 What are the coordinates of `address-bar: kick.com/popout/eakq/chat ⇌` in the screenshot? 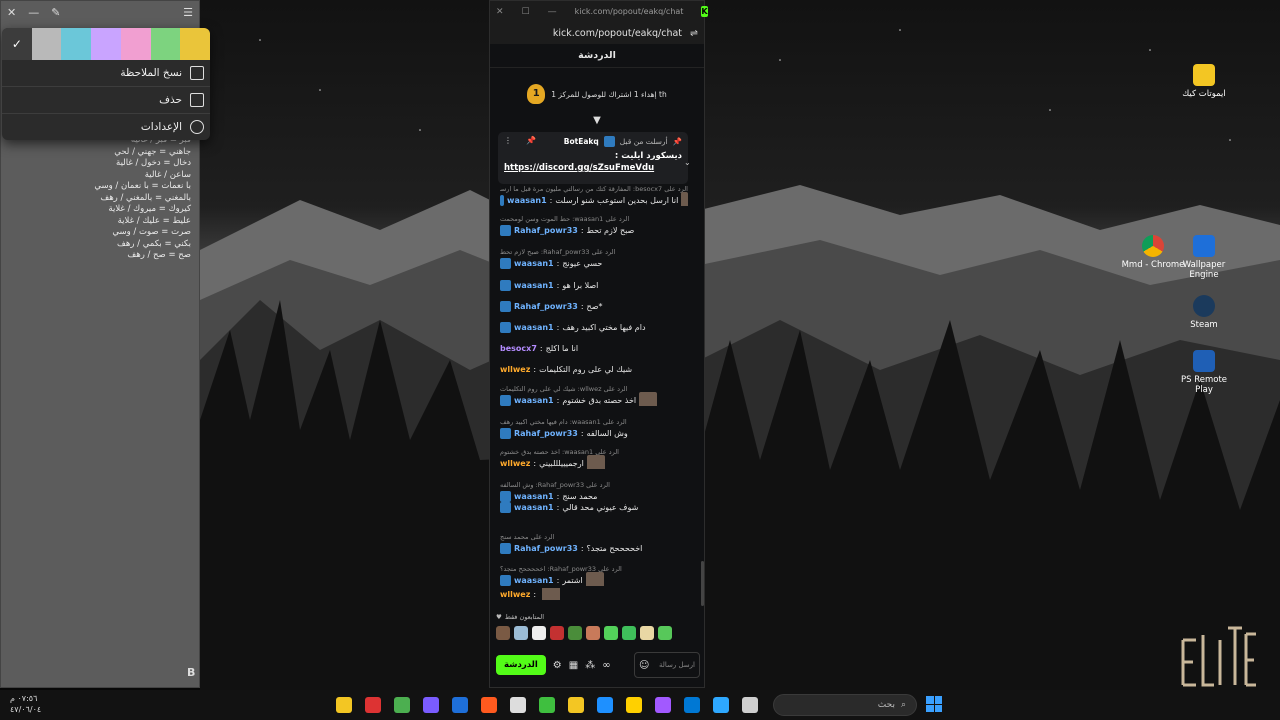 It's located at (597, 33).